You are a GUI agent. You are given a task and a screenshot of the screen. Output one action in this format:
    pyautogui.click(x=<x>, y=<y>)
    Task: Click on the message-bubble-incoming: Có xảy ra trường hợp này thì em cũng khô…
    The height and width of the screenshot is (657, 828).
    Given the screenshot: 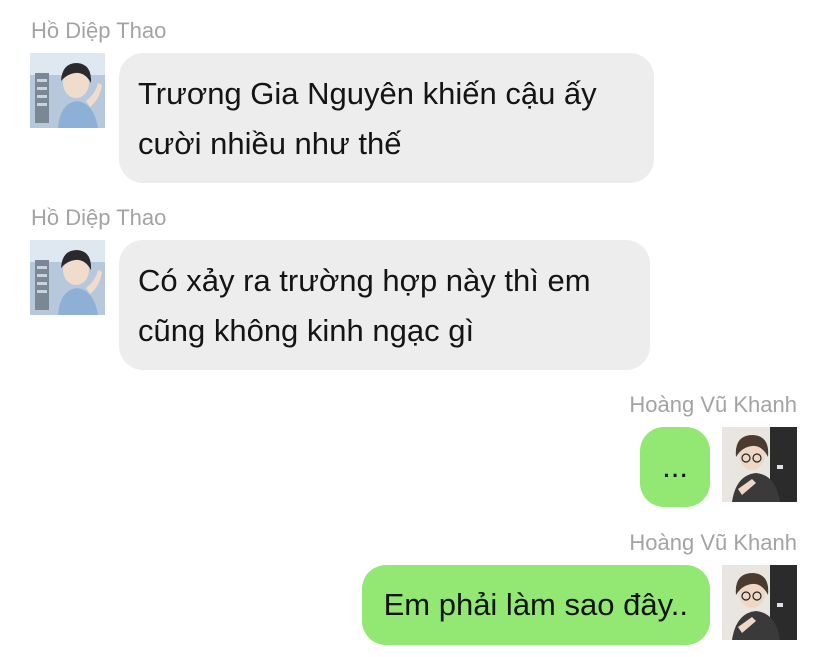 What is the action you would take?
    pyautogui.click(x=384, y=305)
    